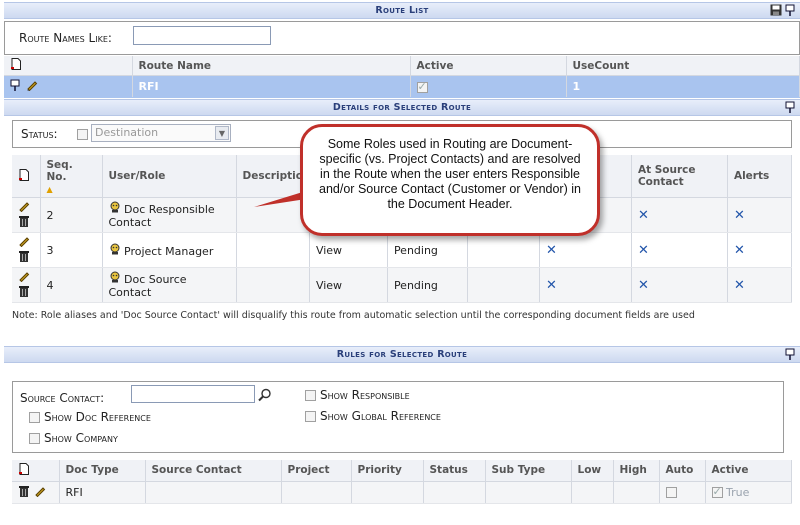  What do you see at coordinates (73, 438) in the screenshot?
I see `show-company-option: Show Company` at bounding box center [73, 438].